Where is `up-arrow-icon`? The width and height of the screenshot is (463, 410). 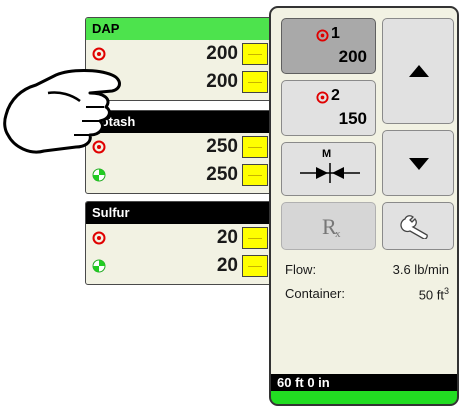 up-arrow-icon is located at coordinates (419, 71).